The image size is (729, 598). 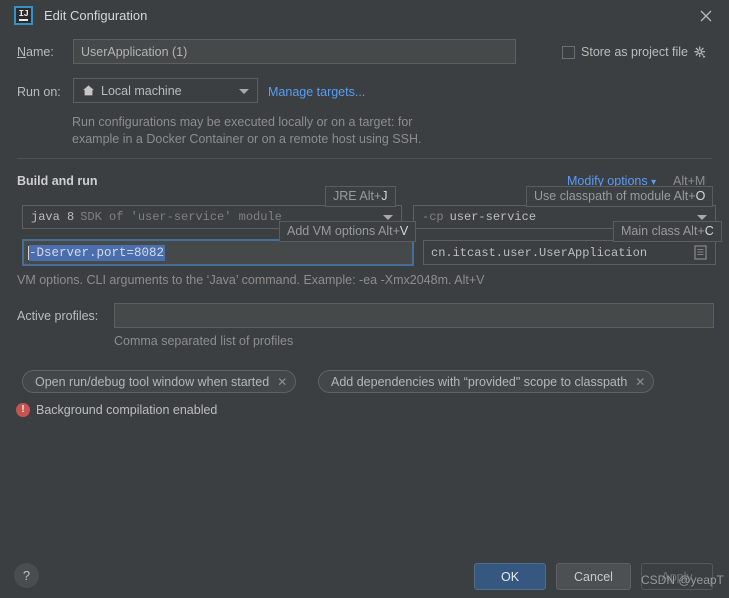 What do you see at coordinates (539, 252) in the screenshot?
I see `main-class-value: cn.itcast.user.UserApplication` at bounding box center [539, 252].